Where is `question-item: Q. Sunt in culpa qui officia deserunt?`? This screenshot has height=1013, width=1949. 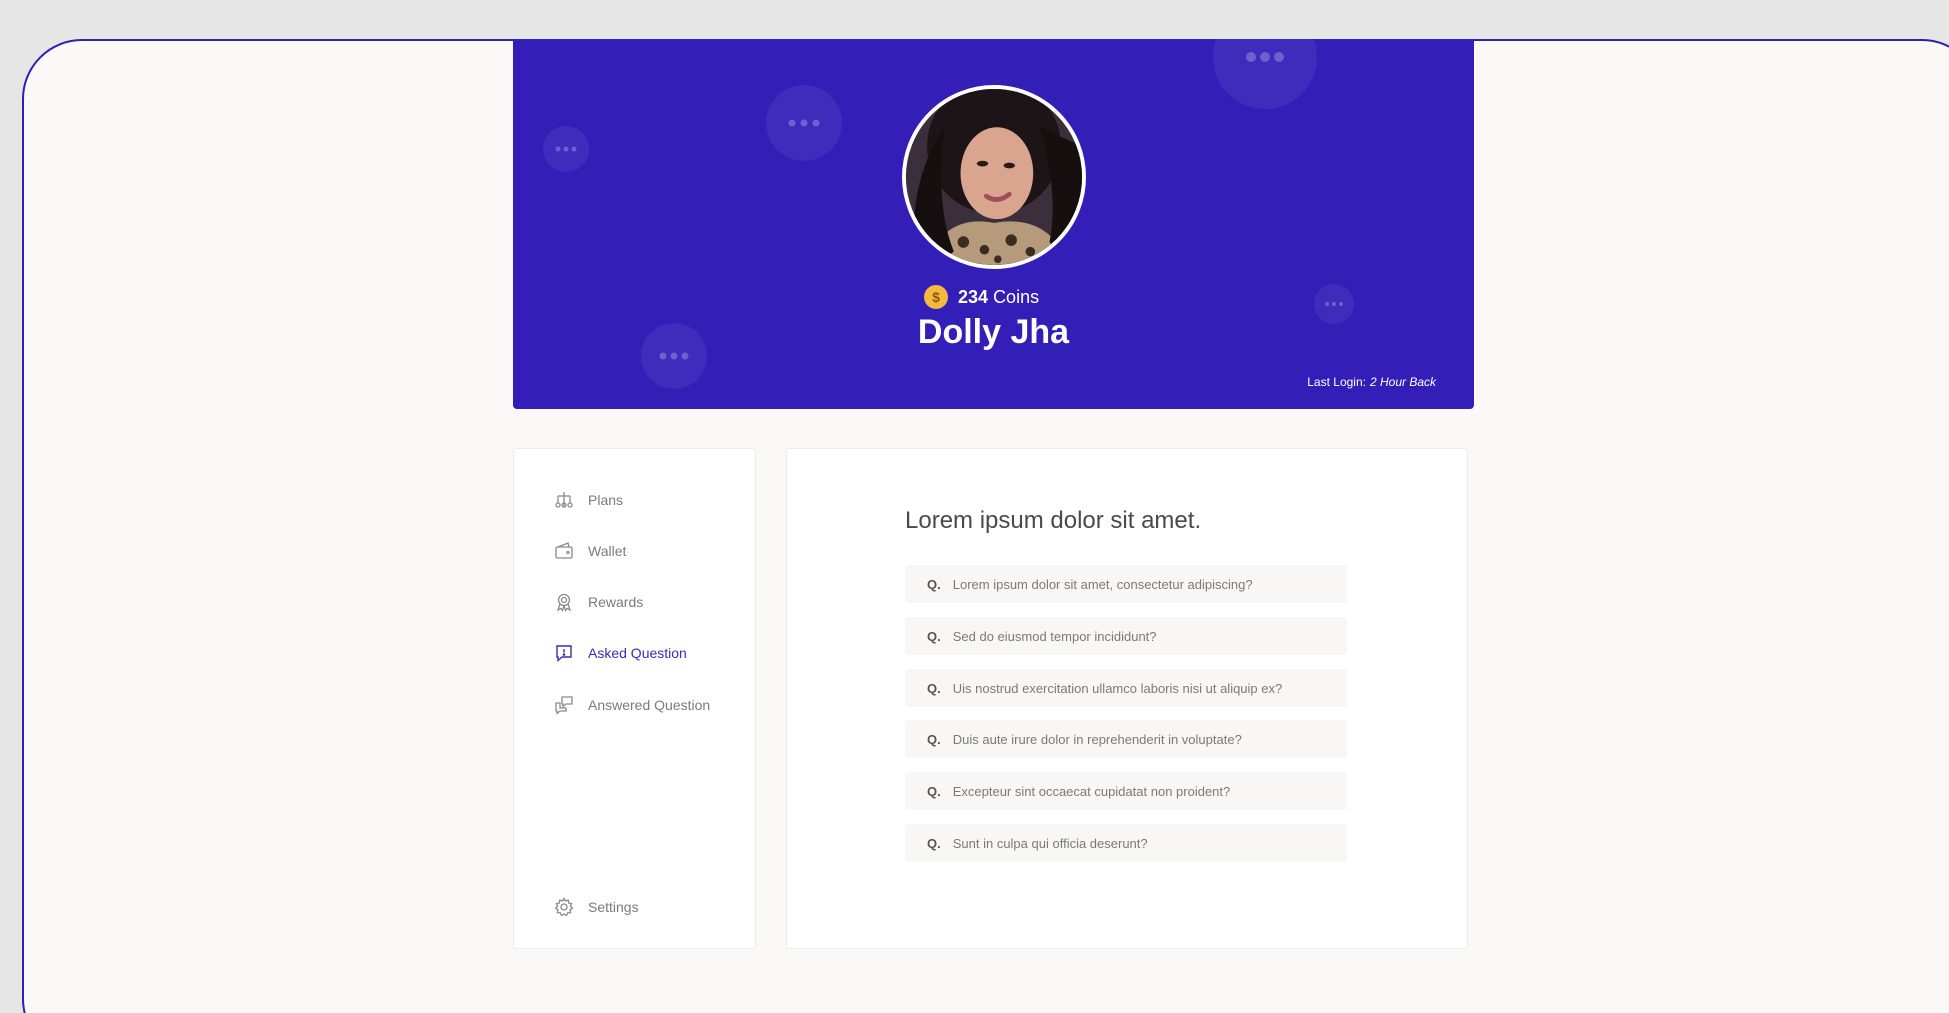
question-item: Q. Sunt in culpa qui officia deserunt? is located at coordinates (1126, 843).